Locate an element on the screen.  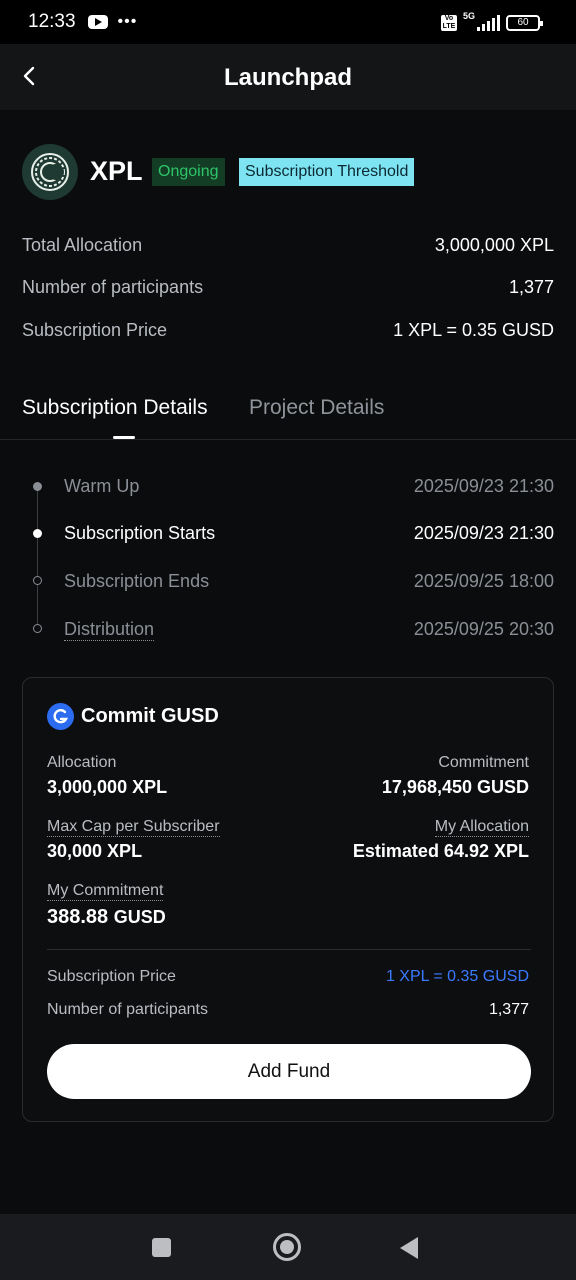
recents-icon is located at coordinates (161, 1247).